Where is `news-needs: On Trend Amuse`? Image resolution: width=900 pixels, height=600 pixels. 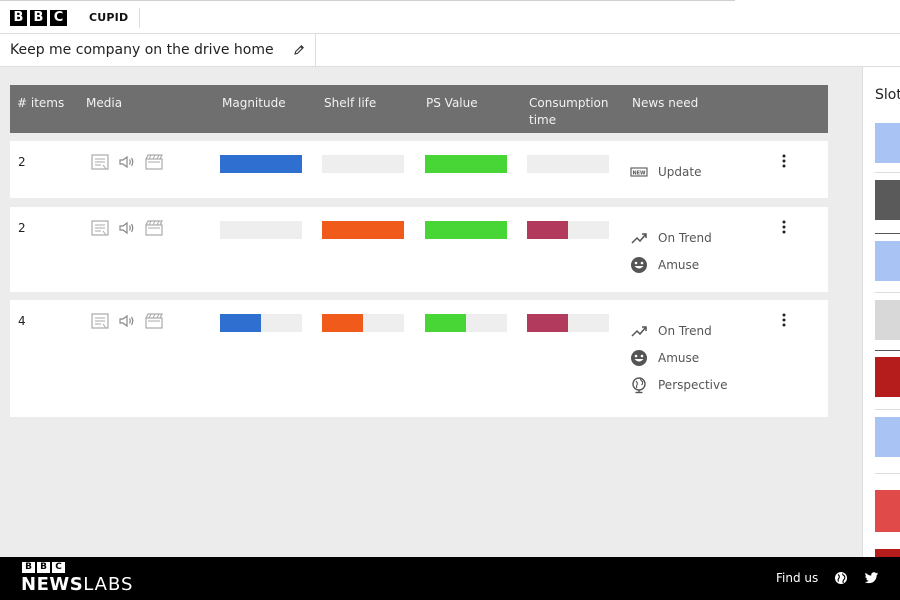
news-needs: On Trend Amuse is located at coordinates (671, 251).